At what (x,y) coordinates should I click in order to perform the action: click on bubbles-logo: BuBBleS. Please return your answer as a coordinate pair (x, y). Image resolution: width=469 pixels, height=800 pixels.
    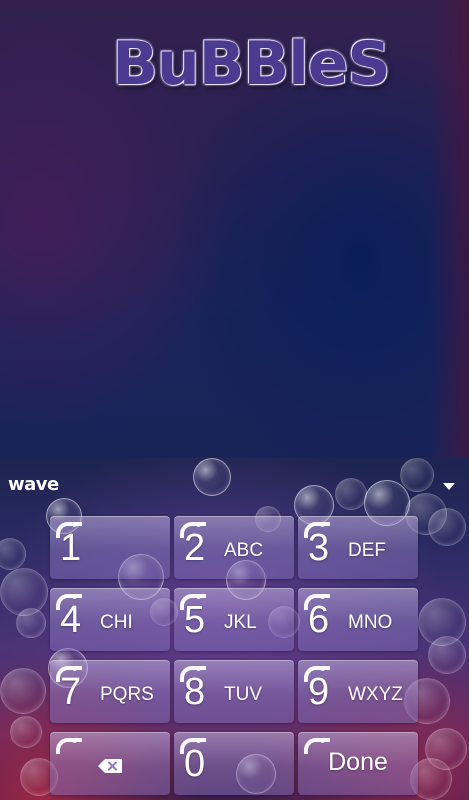
    Looking at the image, I should click on (251, 64).